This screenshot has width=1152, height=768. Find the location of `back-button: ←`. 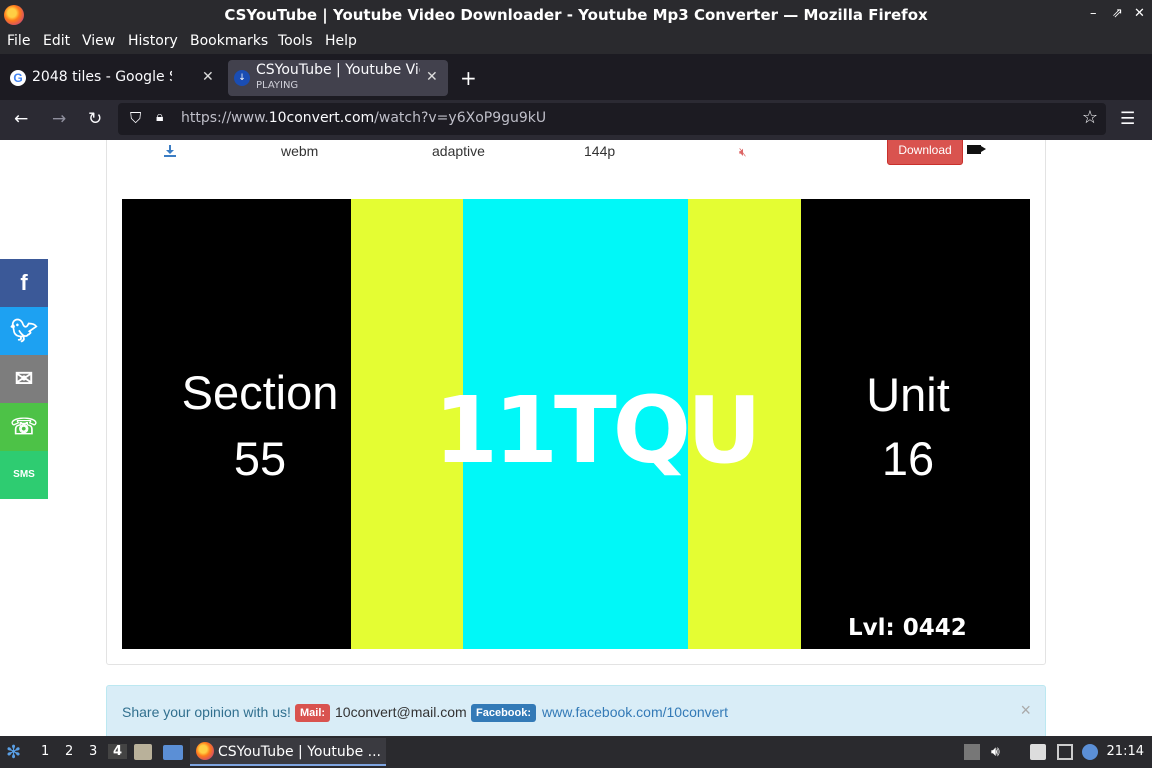

back-button: ← is located at coordinates (21, 119).